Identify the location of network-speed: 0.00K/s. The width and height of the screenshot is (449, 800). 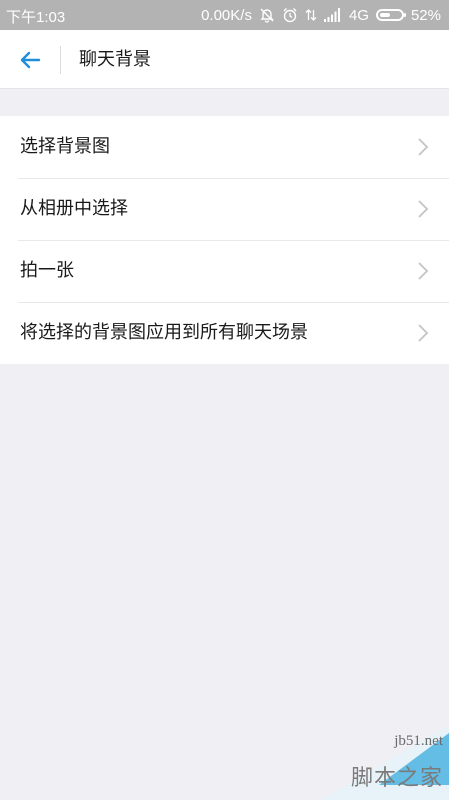
(226, 15).